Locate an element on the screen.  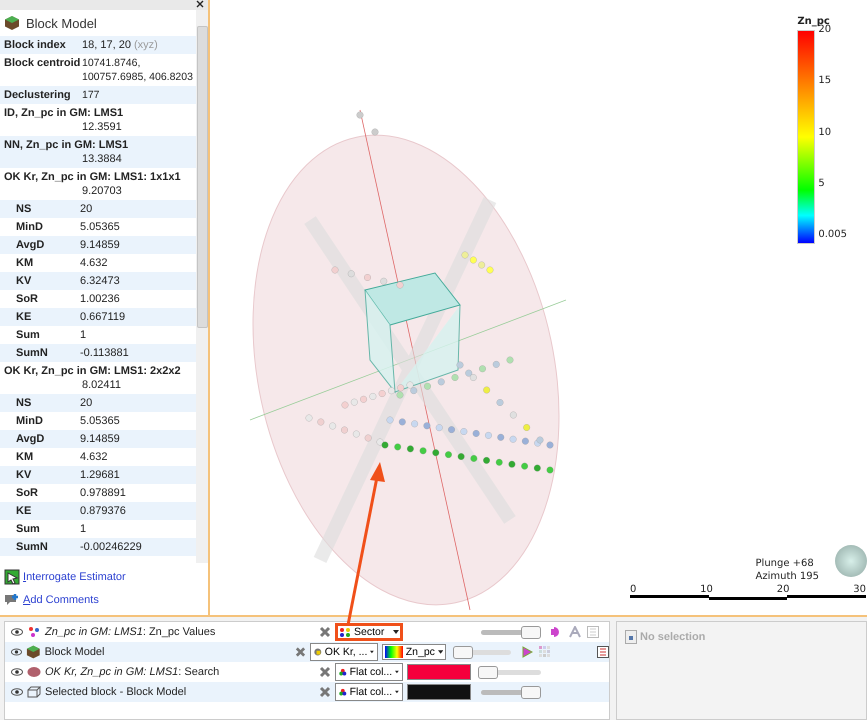
estimator-heading: ID, Zn_pc in GM: LMS1 is located at coordinates (63, 113).